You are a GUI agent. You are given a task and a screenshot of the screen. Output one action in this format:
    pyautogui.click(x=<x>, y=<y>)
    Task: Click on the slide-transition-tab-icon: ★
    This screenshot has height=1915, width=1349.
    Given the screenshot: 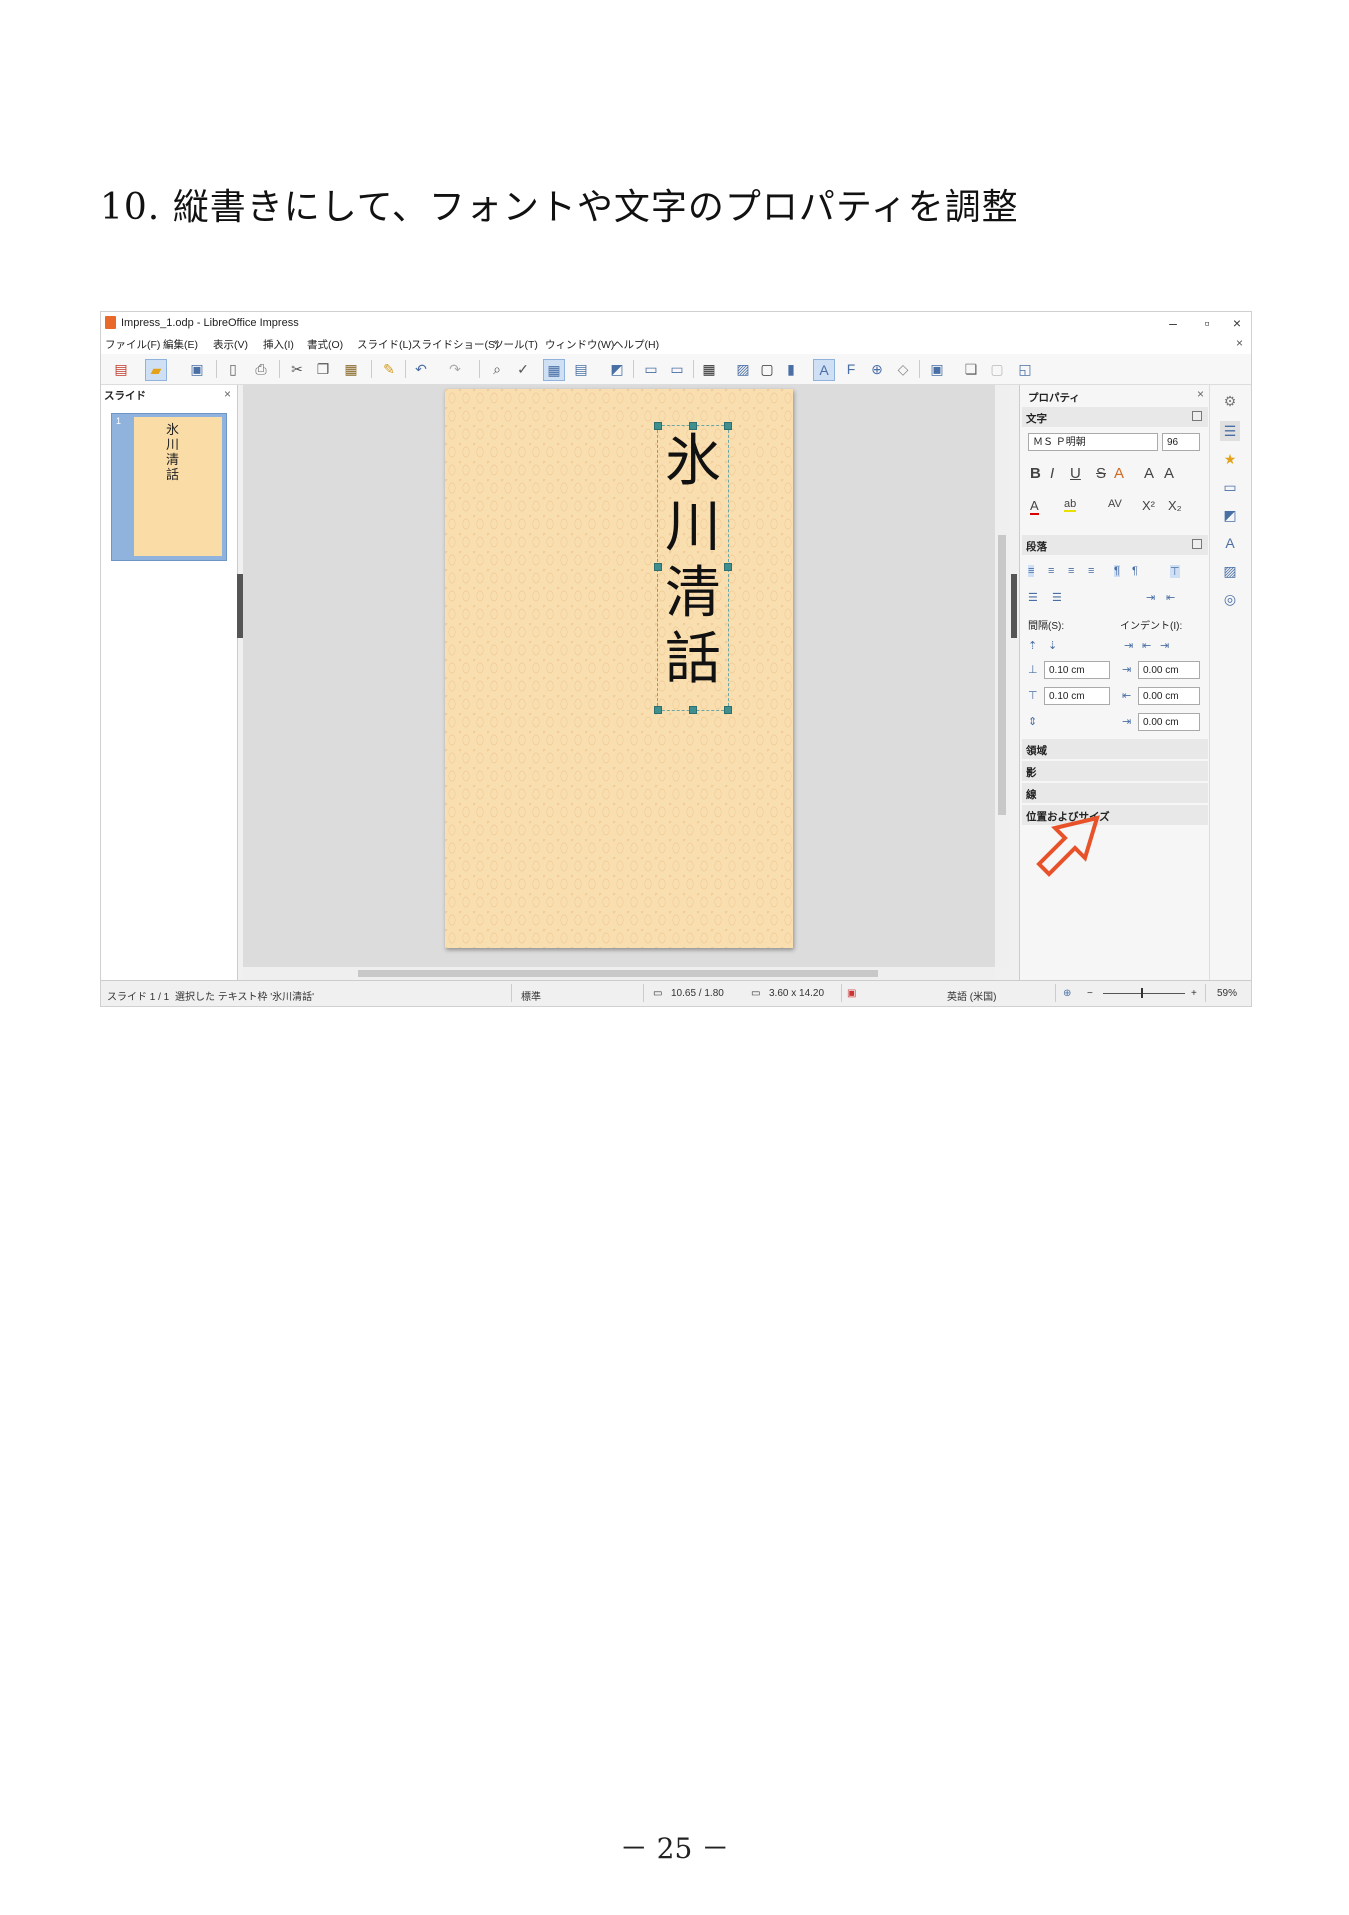 What is the action you would take?
    pyautogui.click(x=1230, y=459)
    